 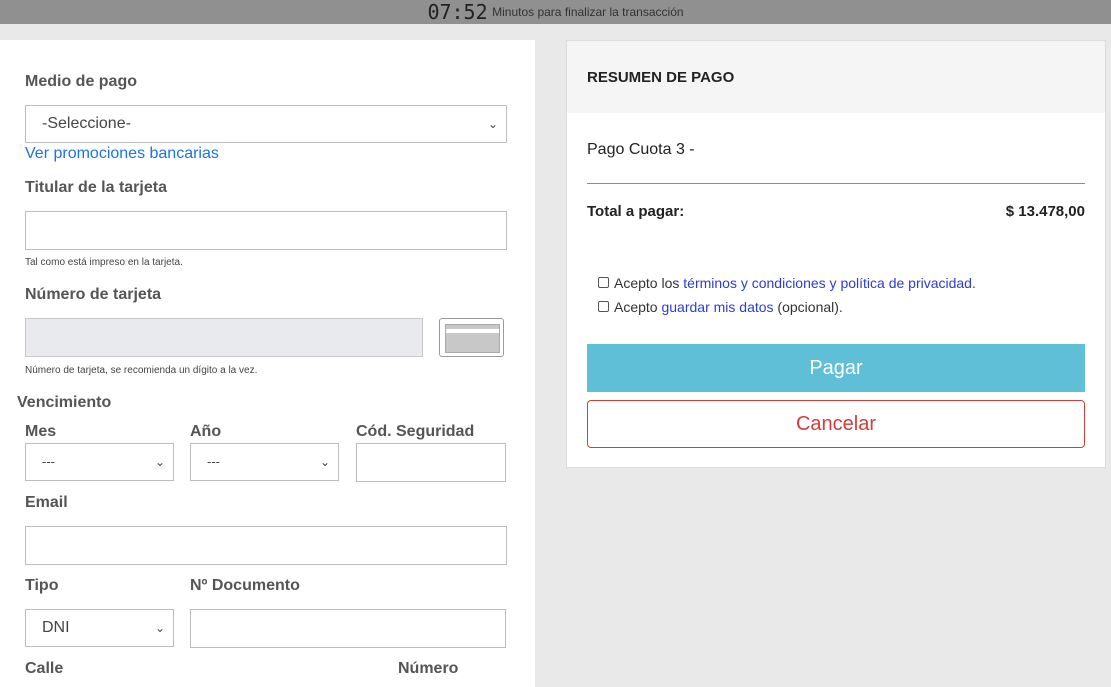 What do you see at coordinates (224, 337) in the screenshot?
I see `card-number-input` at bounding box center [224, 337].